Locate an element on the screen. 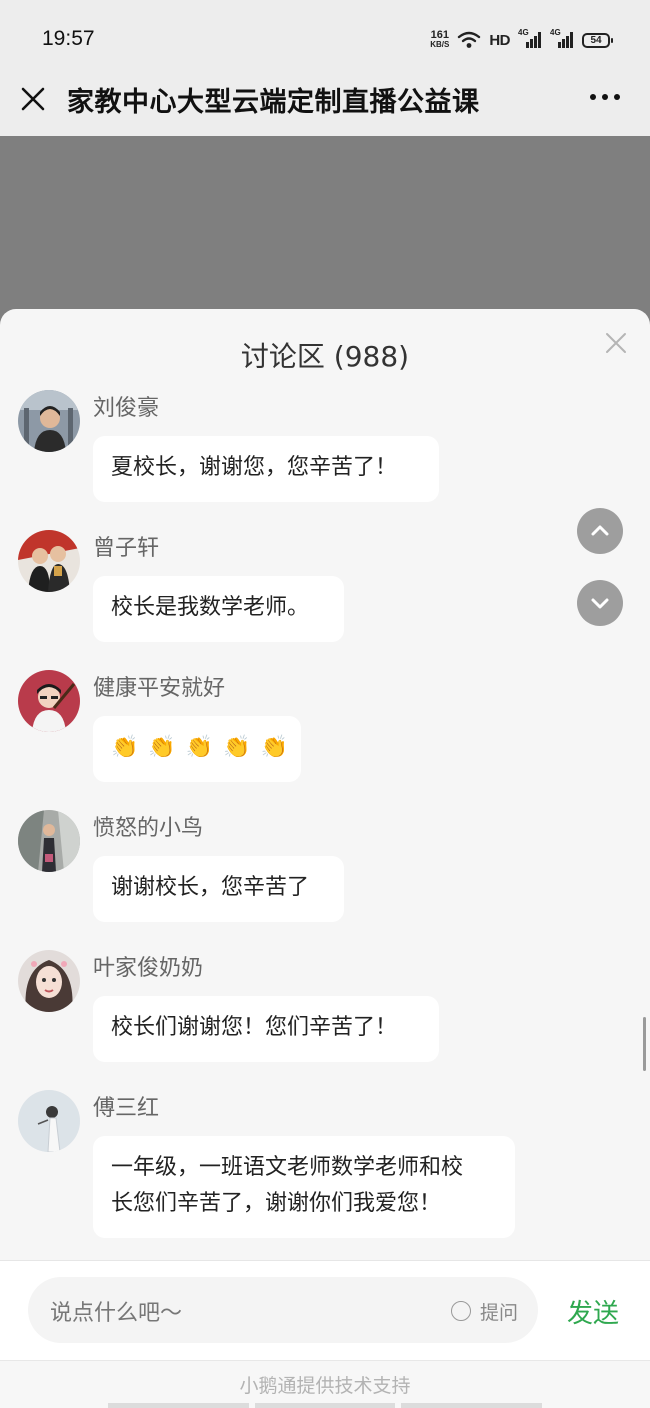 This screenshot has height=1408, width=650. network-speed-unit: KB/S is located at coordinates (440, 44).